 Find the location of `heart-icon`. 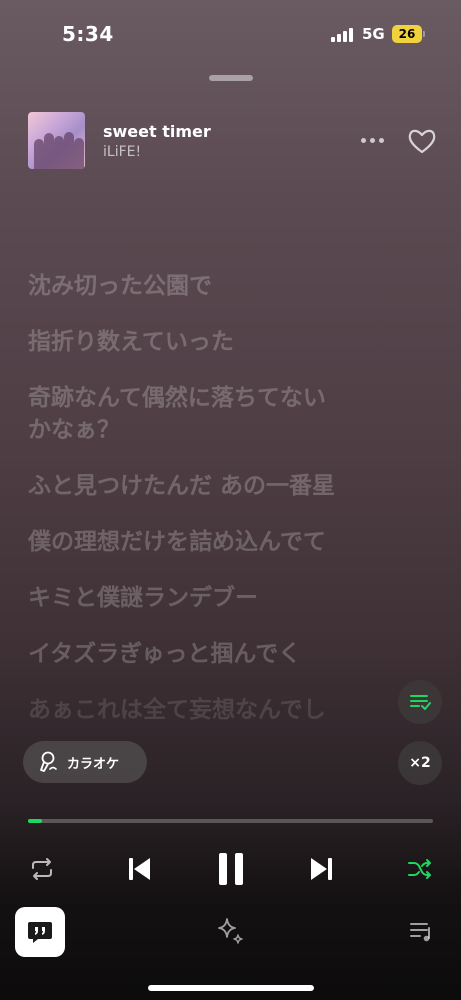

heart-icon is located at coordinates (422, 141).